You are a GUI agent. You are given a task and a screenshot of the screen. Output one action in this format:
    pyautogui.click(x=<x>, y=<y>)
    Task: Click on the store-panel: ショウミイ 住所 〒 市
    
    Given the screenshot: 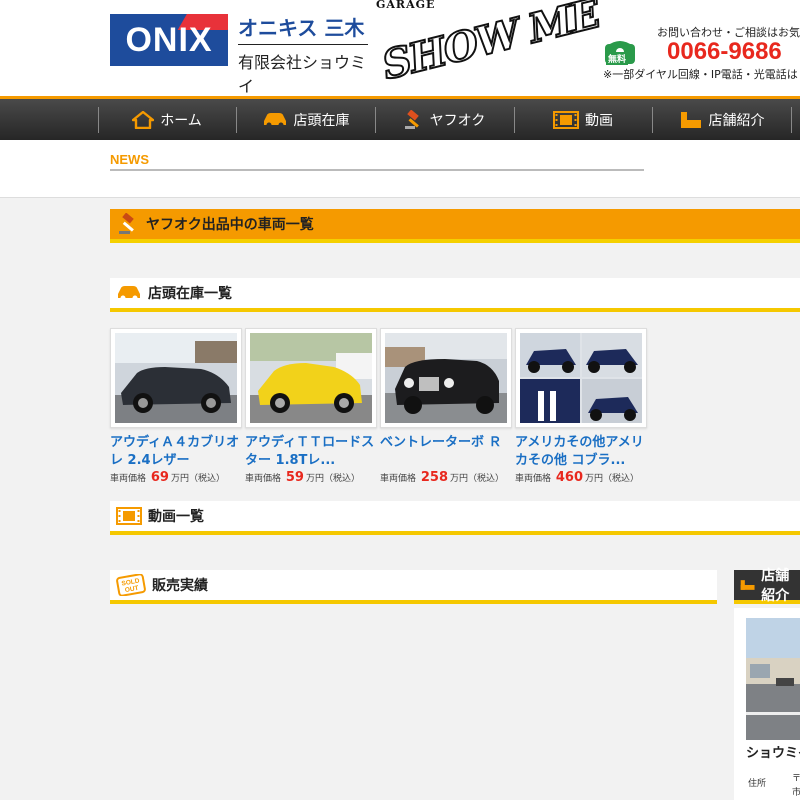 What is the action you would take?
    pyautogui.click(x=767, y=704)
    